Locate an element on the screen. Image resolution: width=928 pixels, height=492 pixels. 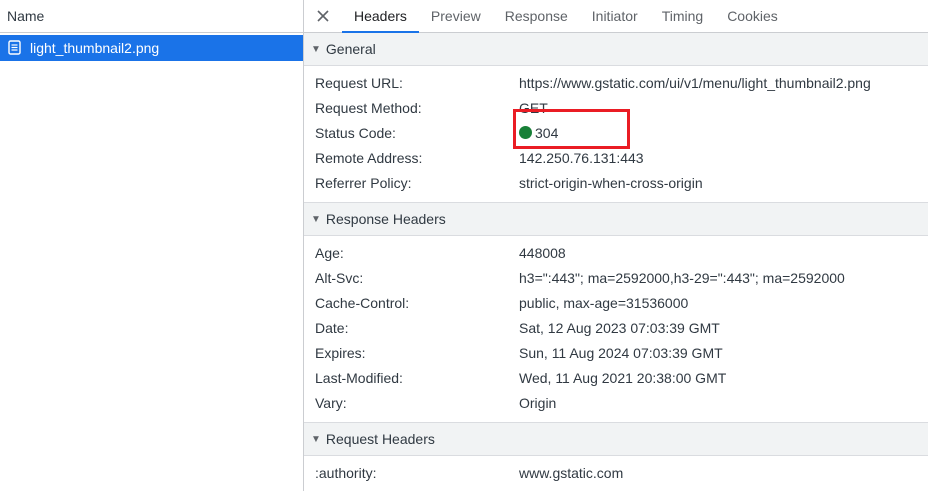
tab-headers: Headers is located at coordinates (380, 16).